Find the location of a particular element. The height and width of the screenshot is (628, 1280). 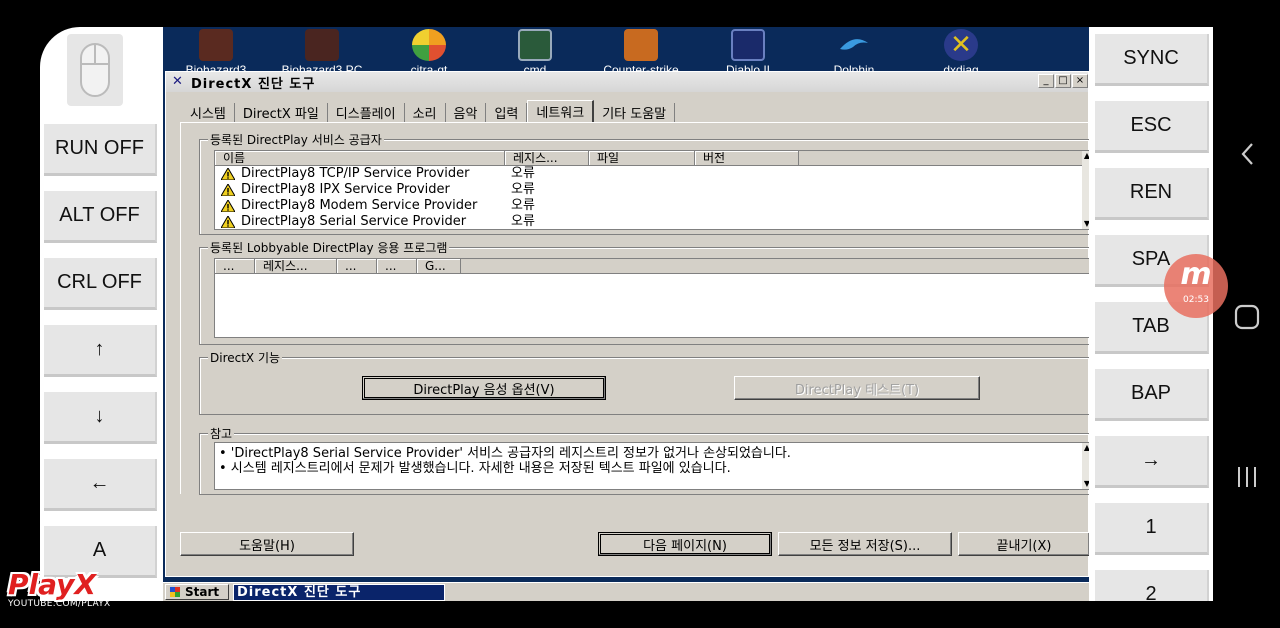

desktop-icon-biohazard3: Biohazard3 is located at coordinates (216, 53).